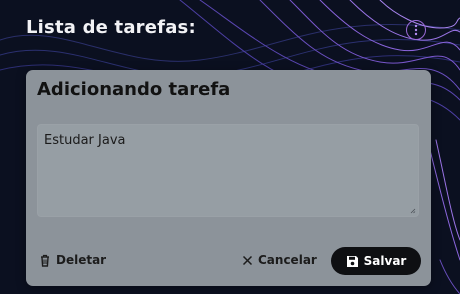 The image size is (460, 294). What do you see at coordinates (385, 261) in the screenshot?
I see `save-label: Salvar` at bounding box center [385, 261].